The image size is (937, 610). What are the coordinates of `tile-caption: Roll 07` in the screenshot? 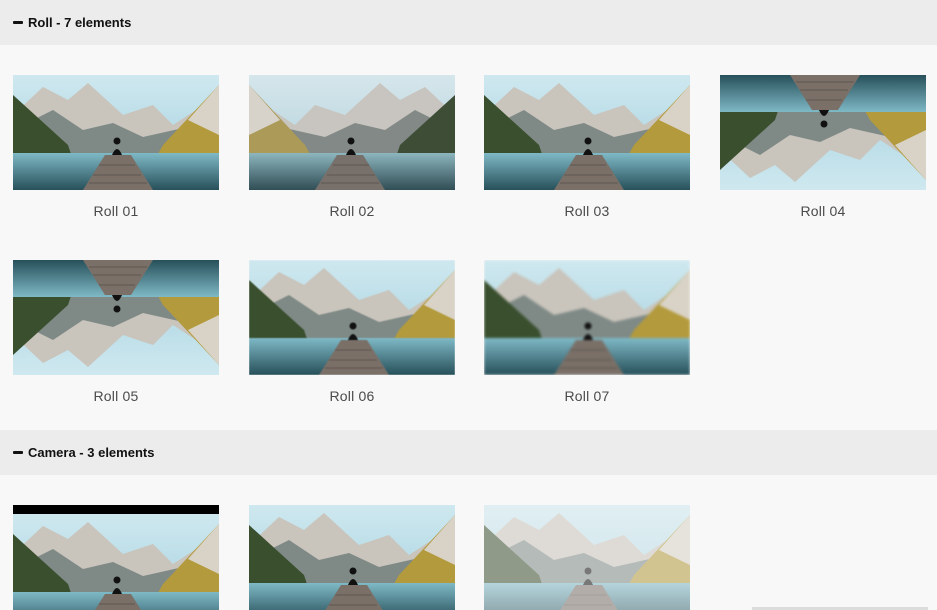 It's located at (587, 396).